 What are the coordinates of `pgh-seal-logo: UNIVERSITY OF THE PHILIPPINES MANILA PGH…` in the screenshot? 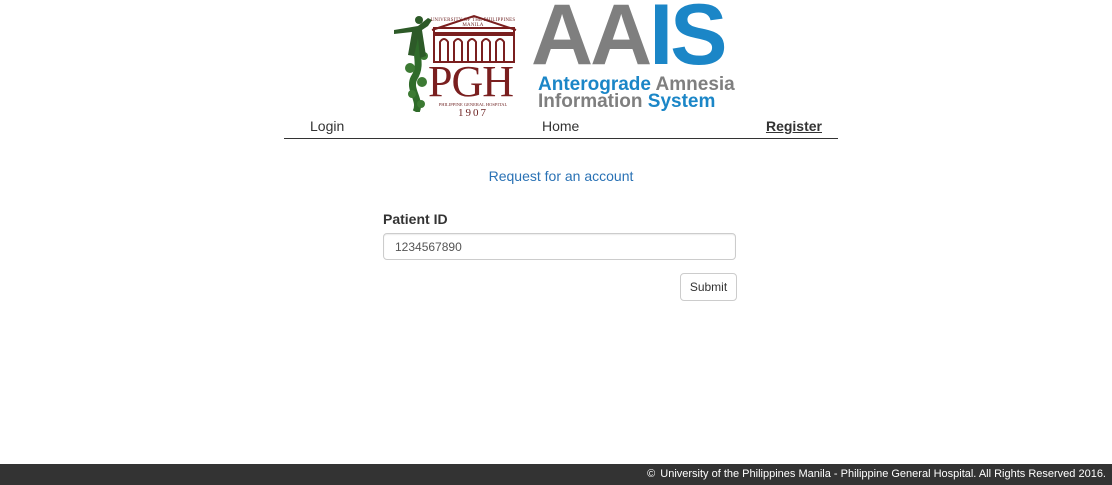 It's located at (458, 63).